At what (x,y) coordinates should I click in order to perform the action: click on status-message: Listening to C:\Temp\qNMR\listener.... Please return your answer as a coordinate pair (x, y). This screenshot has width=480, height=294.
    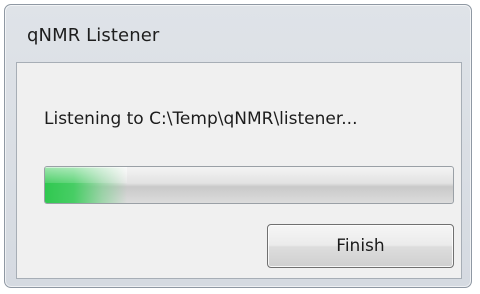
    Looking at the image, I should click on (201, 119).